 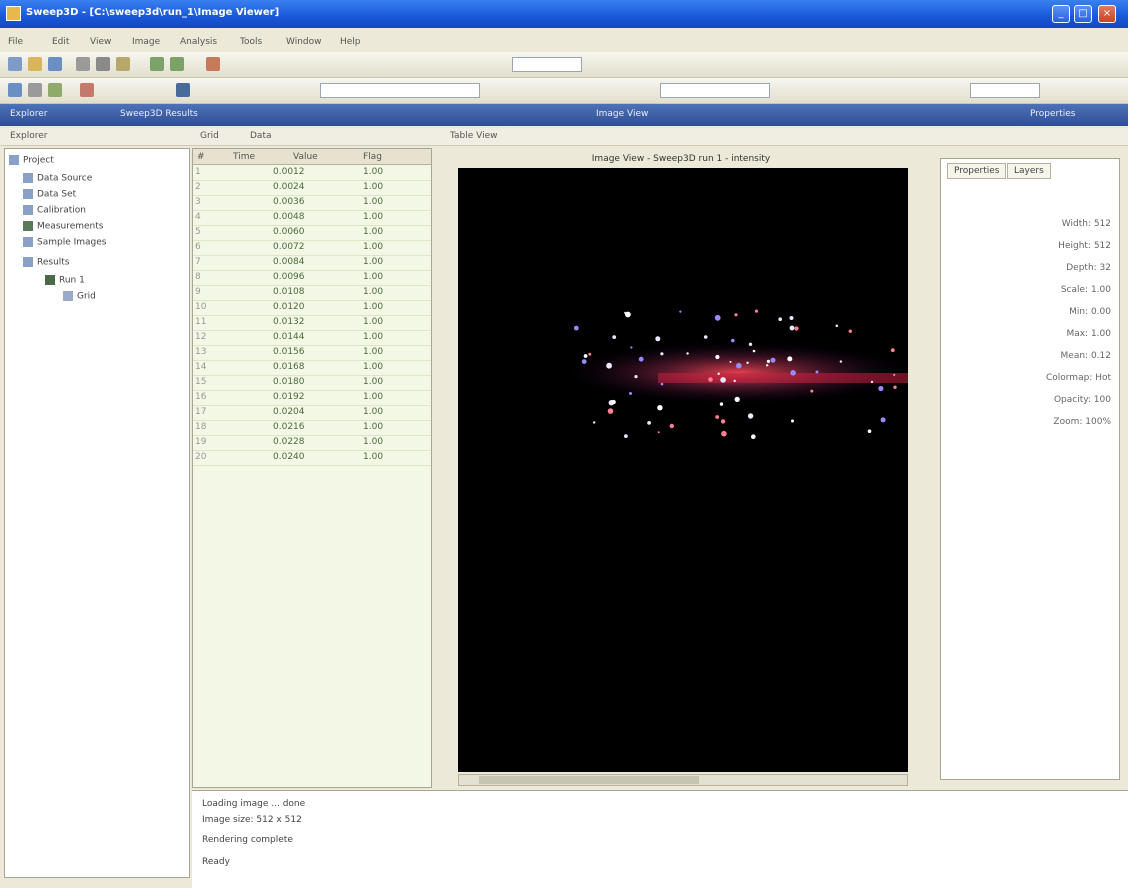 What do you see at coordinates (55, 64) in the screenshot?
I see `save-icon` at bounding box center [55, 64].